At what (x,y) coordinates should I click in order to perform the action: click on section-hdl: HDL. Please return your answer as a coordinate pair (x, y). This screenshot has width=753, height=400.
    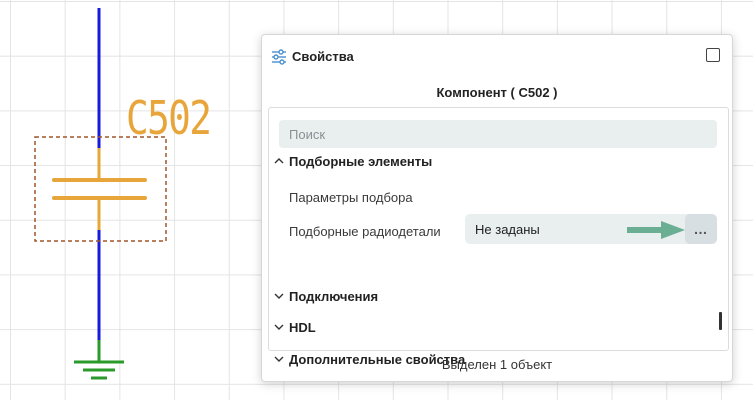
    Looking at the image, I should click on (294, 327).